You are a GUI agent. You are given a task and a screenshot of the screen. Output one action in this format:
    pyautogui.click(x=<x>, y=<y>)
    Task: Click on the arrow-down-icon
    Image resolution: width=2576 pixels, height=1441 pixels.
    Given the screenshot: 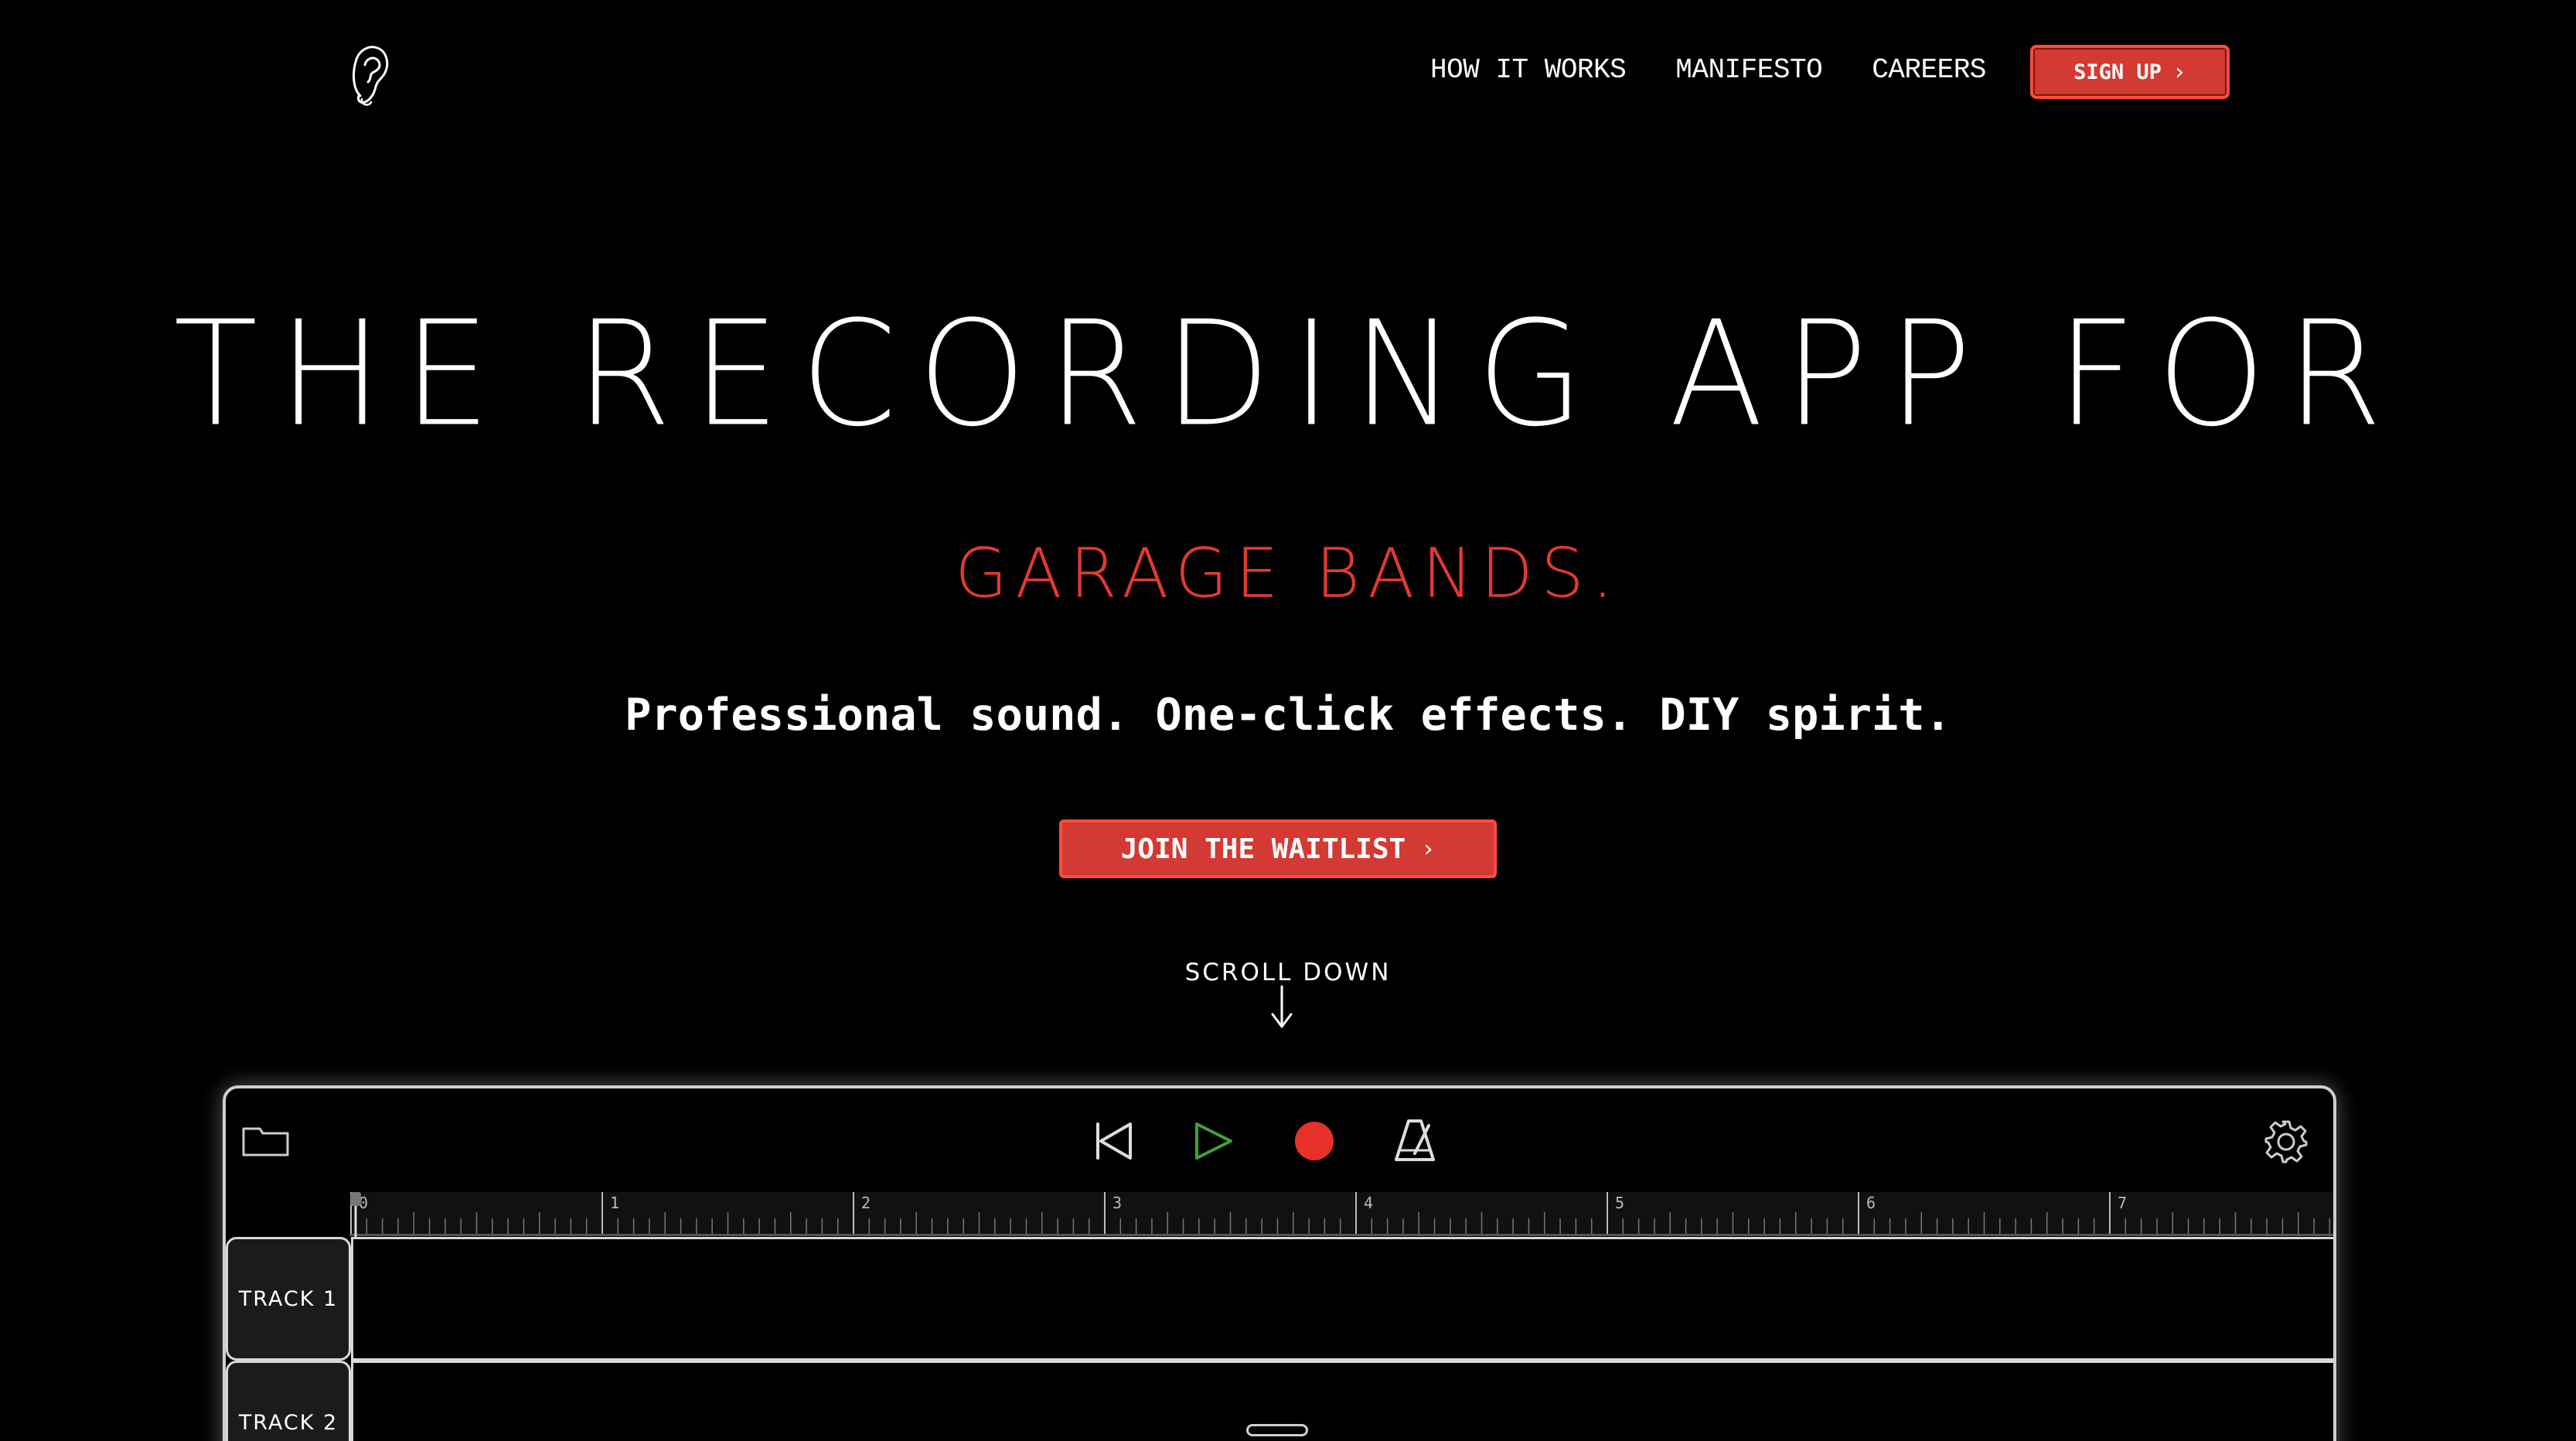 What is the action you would take?
    pyautogui.click(x=1282, y=1007)
    